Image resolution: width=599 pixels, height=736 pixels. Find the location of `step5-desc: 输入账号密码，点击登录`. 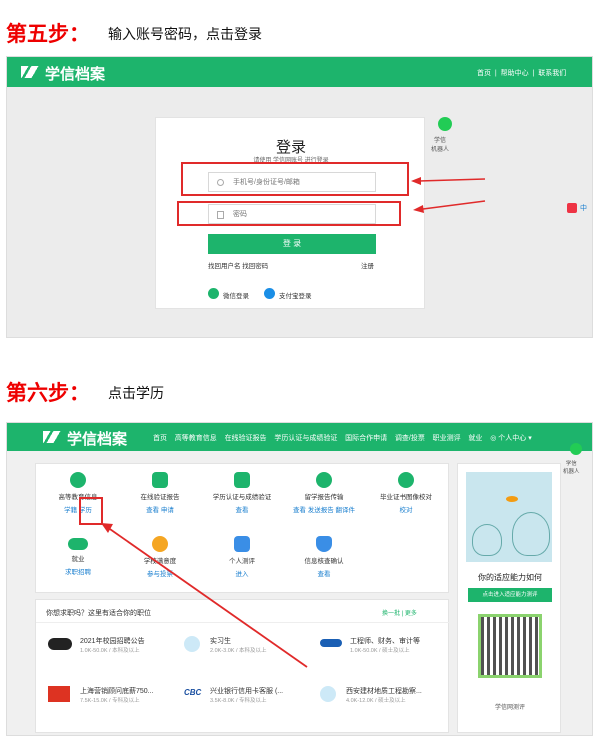

step5-desc: 输入账号密码，点击登录 is located at coordinates (185, 34).